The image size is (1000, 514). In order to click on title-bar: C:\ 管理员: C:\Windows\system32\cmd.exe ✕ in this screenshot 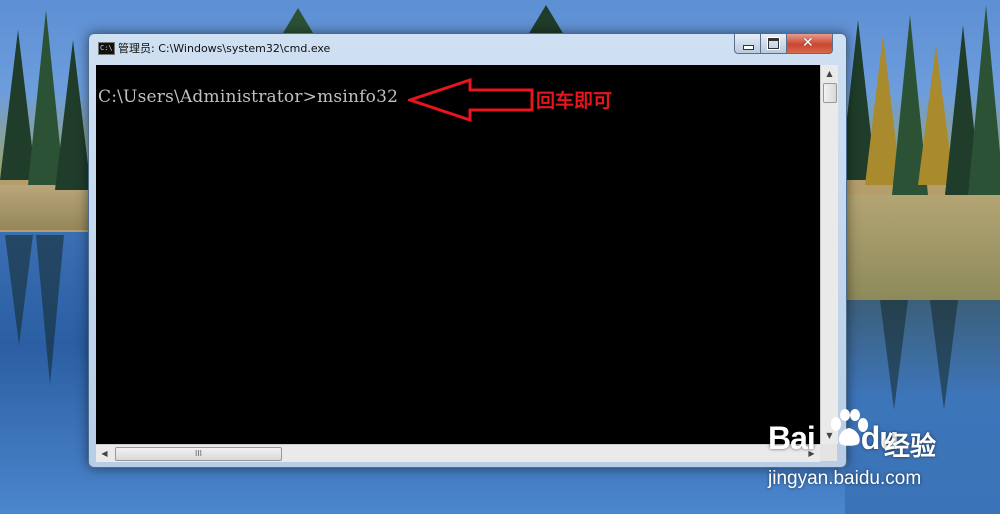, I will do `click(467, 47)`.